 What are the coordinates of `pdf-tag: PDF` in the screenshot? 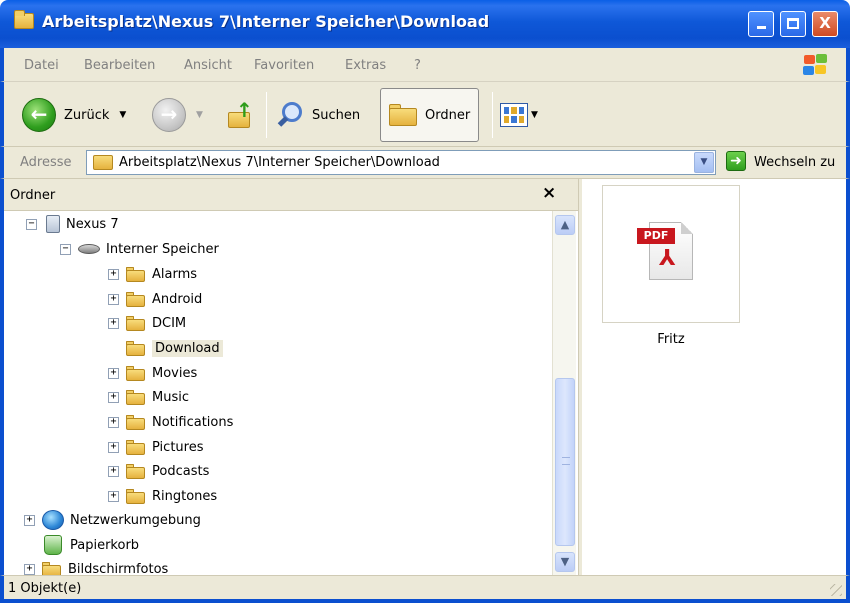 It's located at (656, 236).